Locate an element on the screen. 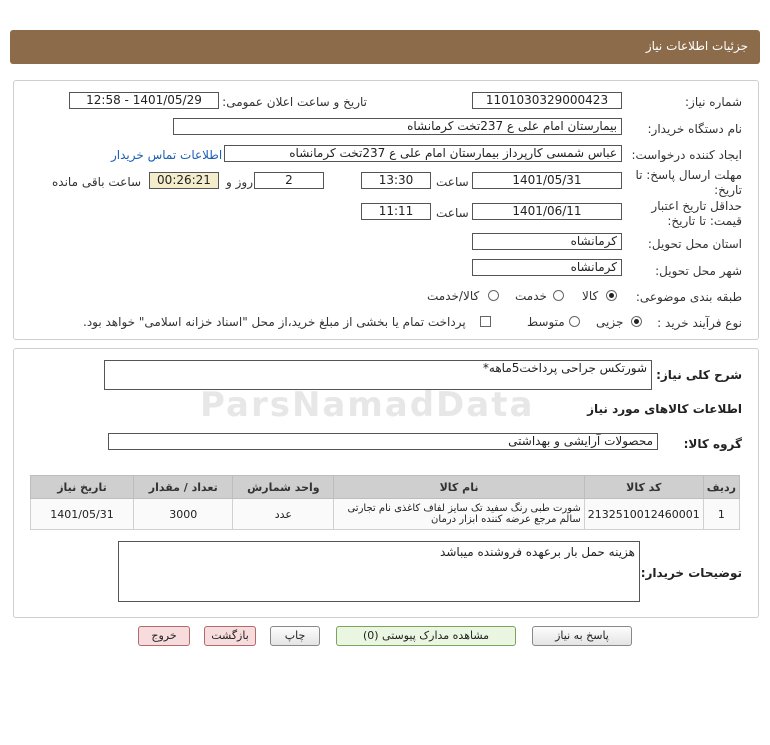  deadline-time-label: ساعت is located at coordinates (452, 182).